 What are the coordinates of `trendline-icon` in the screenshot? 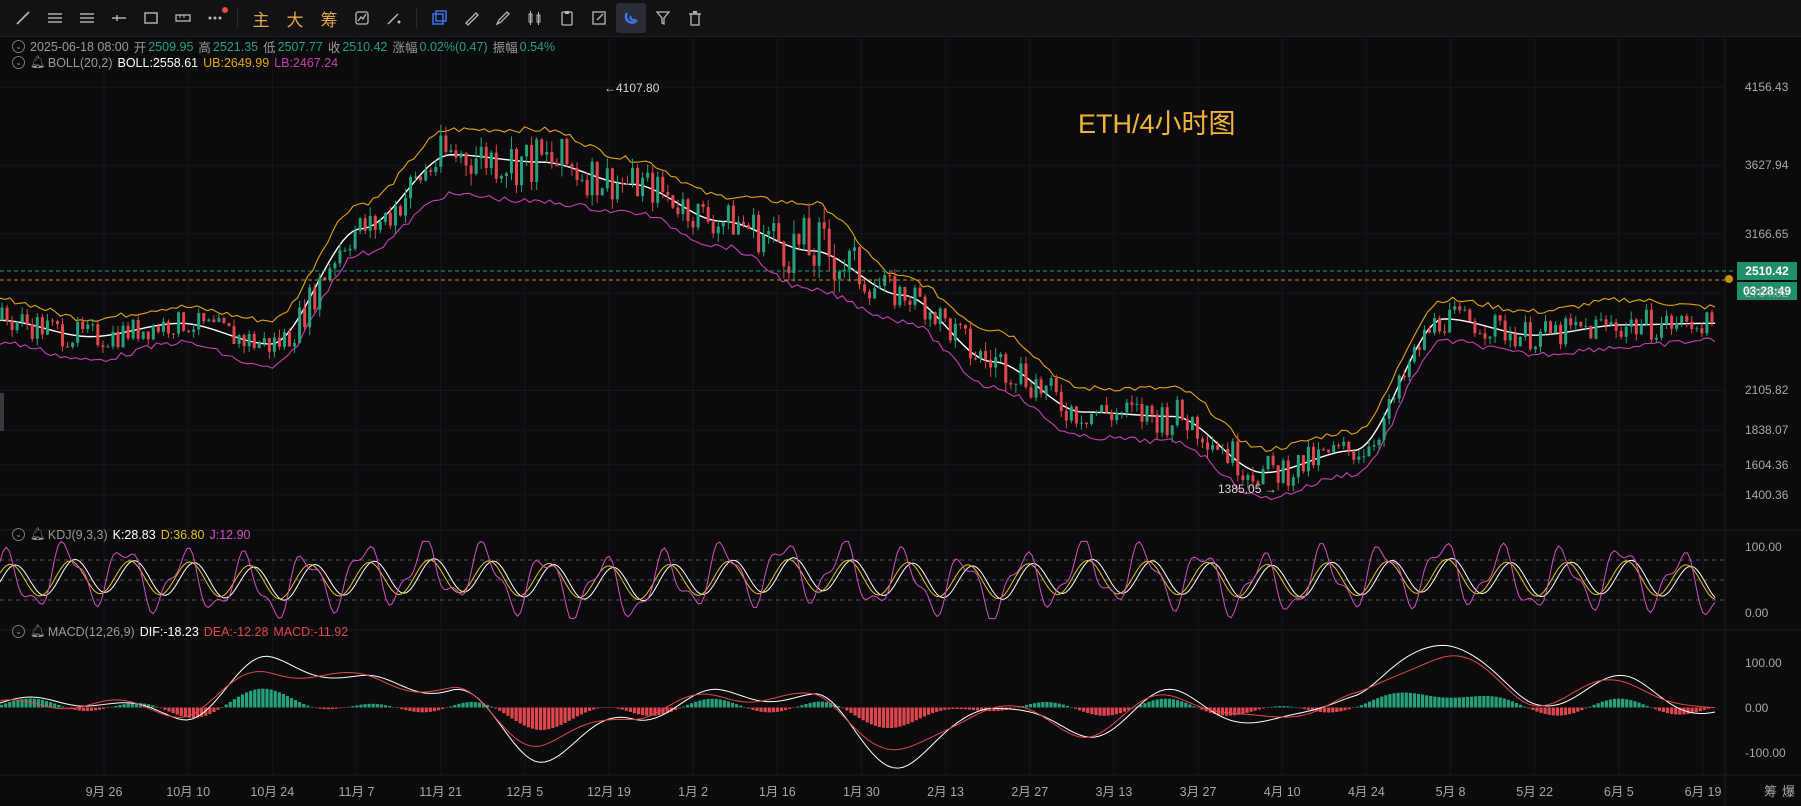 It's located at (23, 18).